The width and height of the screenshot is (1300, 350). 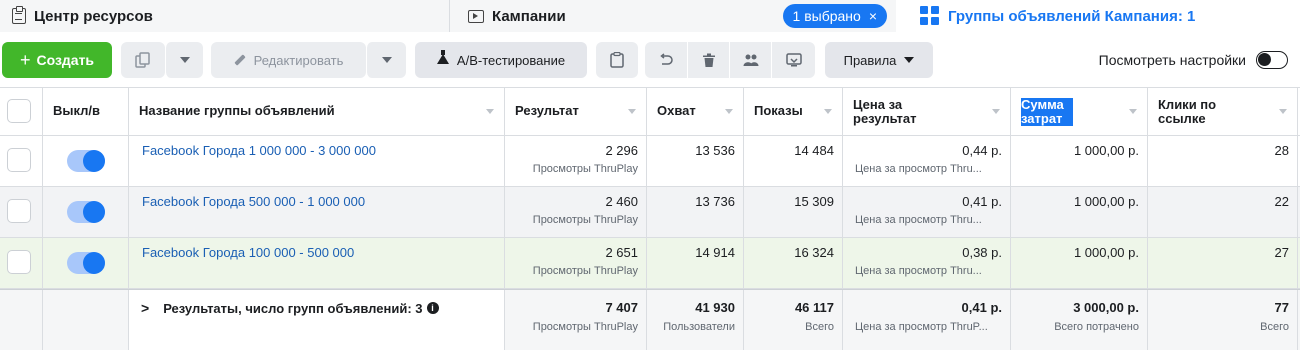 I want to click on clear-selection-icon: ×, so click(x=873, y=16).